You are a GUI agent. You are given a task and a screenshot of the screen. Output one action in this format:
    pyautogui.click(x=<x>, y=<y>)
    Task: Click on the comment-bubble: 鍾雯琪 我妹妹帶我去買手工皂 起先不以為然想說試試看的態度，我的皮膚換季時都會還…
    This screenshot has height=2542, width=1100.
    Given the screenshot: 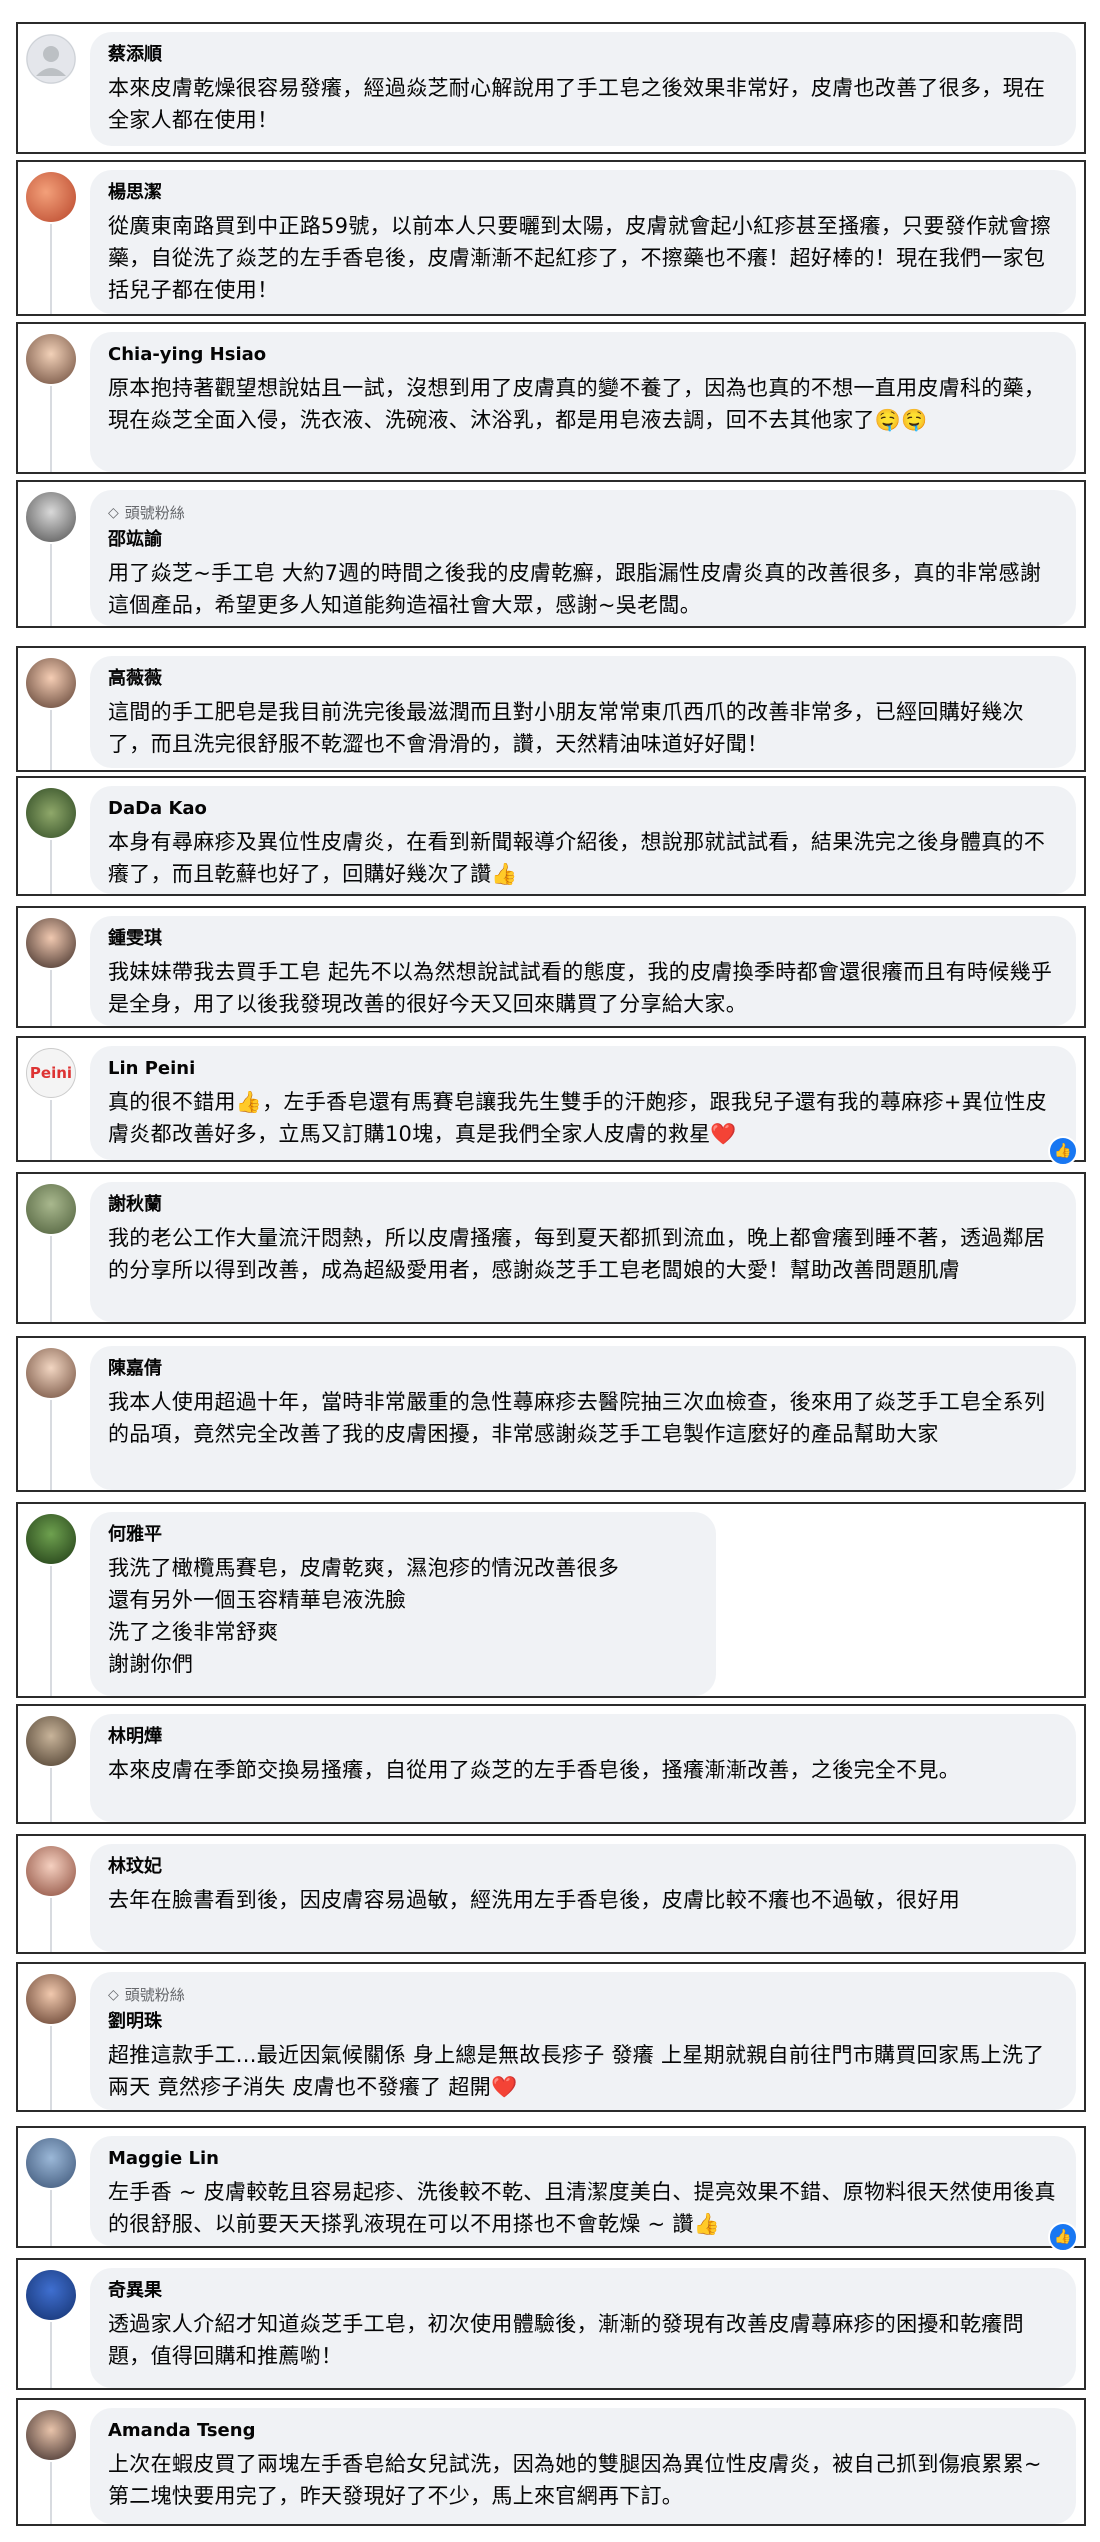 What is the action you would take?
    pyautogui.click(x=583, y=971)
    